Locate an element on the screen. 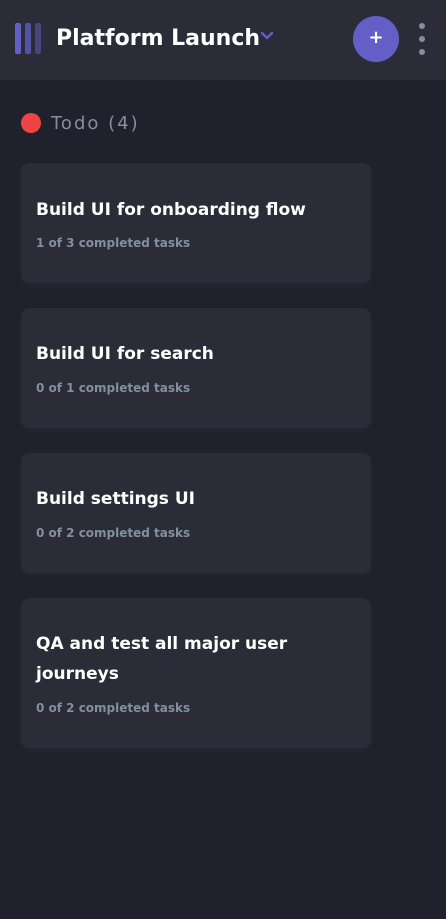  status-dot is located at coordinates (31, 123).